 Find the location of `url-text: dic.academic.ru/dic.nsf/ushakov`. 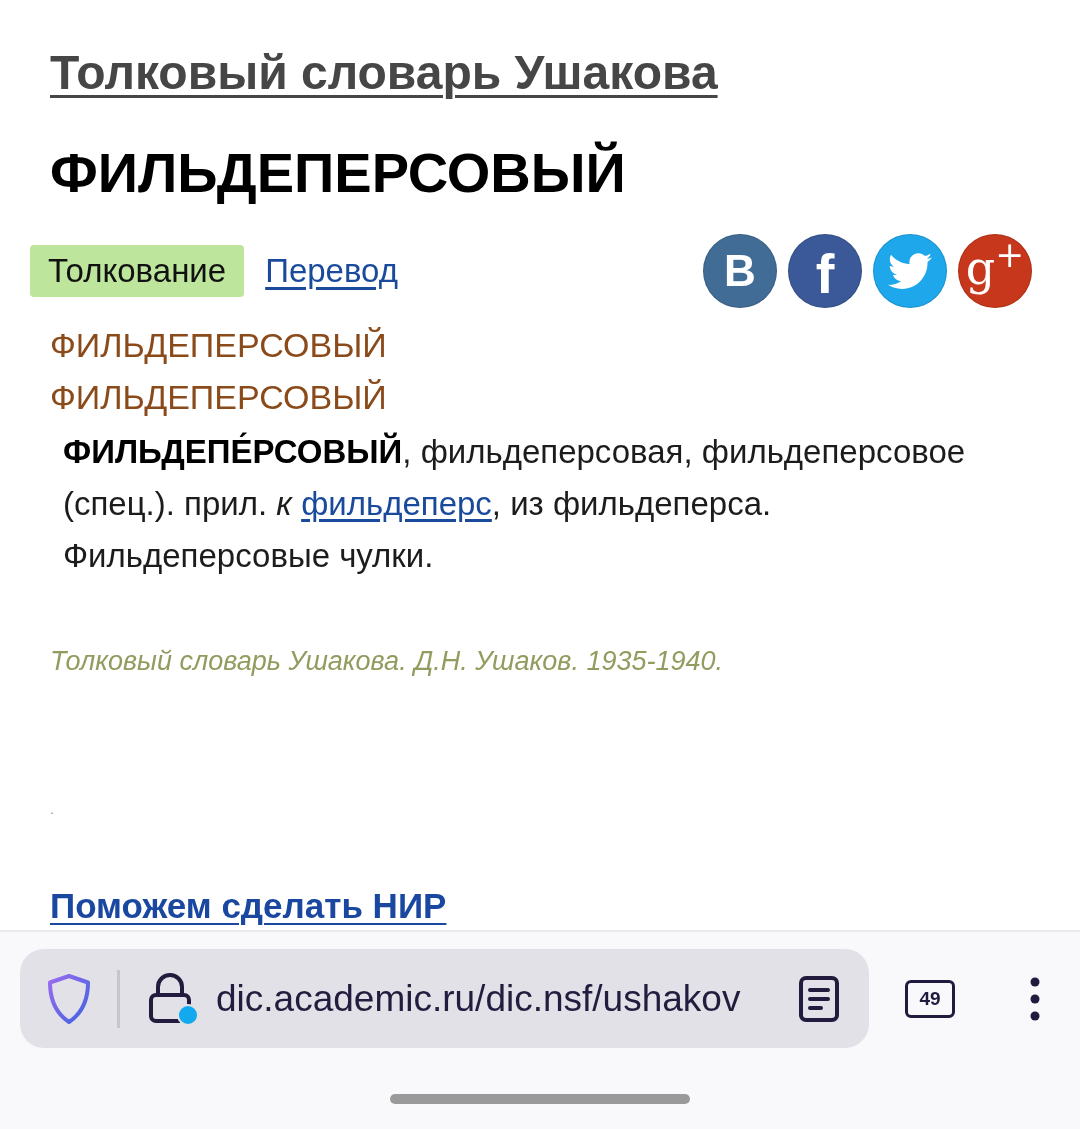

url-text: dic.academic.ru/dic.nsf/ushakov is located at coordinates (478, 998).